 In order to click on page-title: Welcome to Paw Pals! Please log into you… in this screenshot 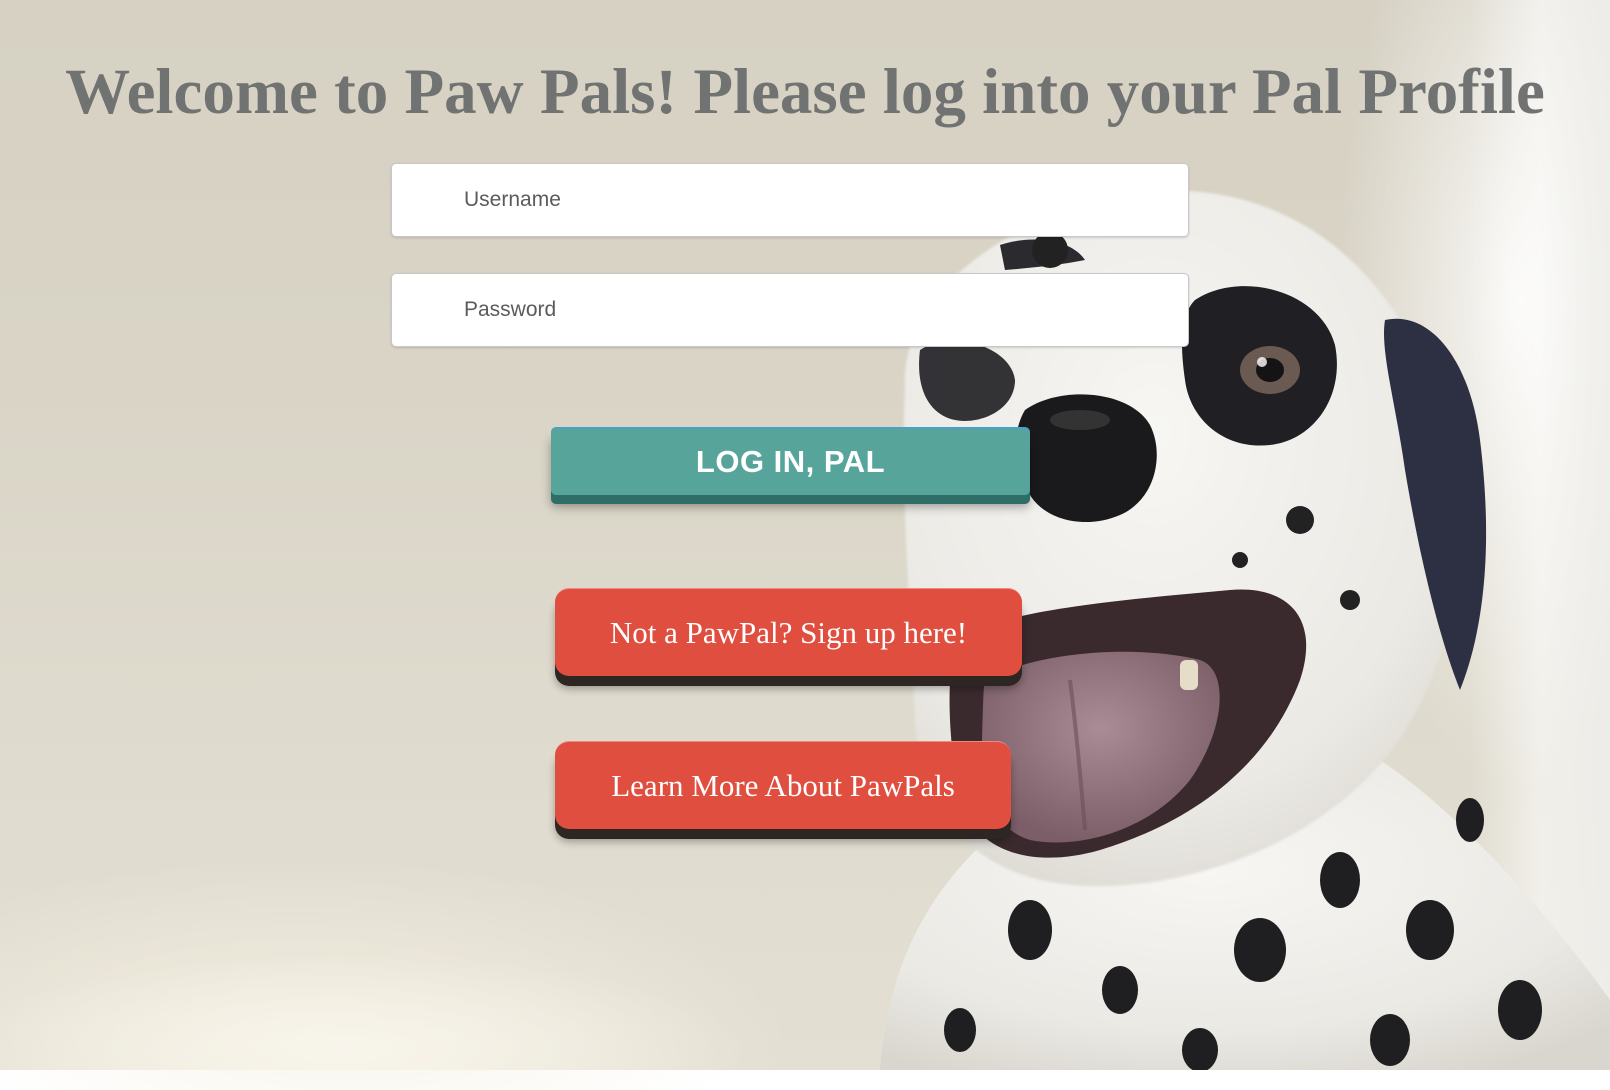, I will do `click(805, 92)`.